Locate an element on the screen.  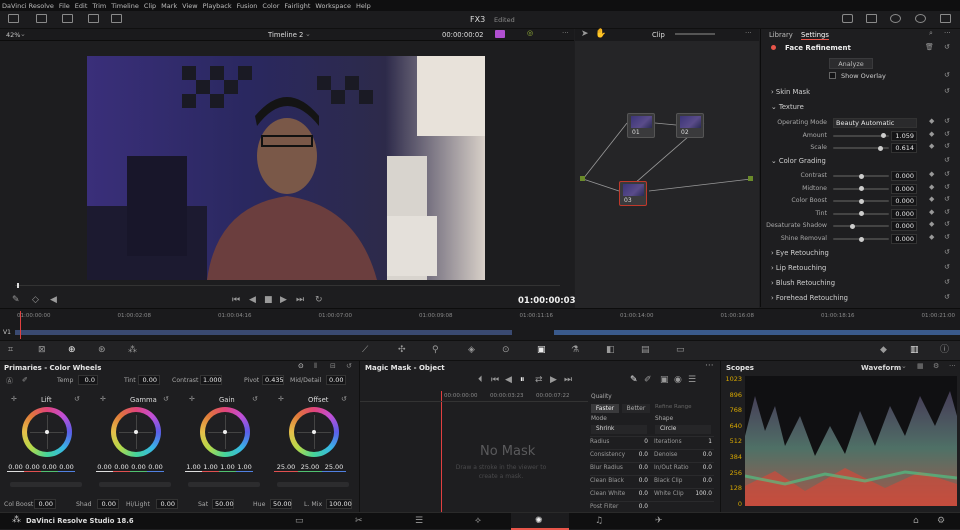
wheel-value-input: 25.00 is located at coordinates (334, 467).